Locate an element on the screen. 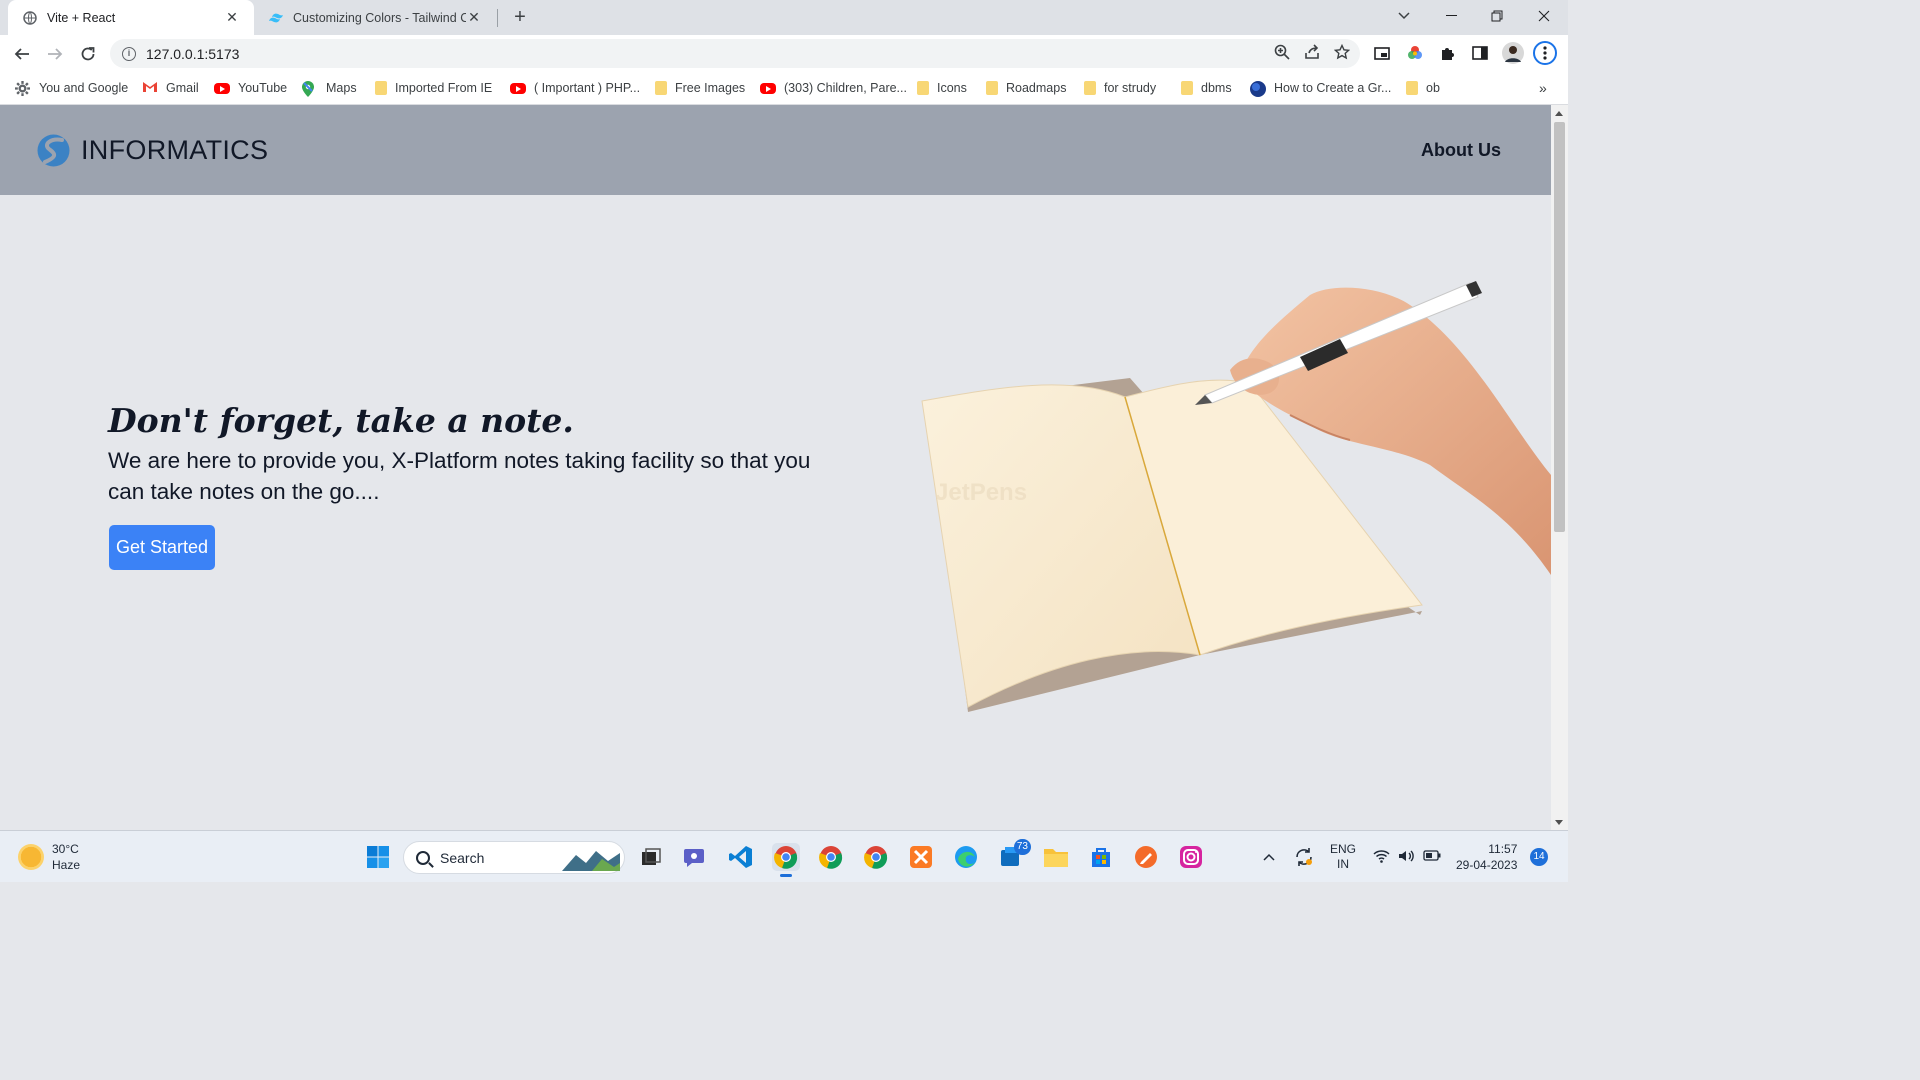 The image size is (1920, 1080). pen-app-icon is located at coordinates (1146, 857).